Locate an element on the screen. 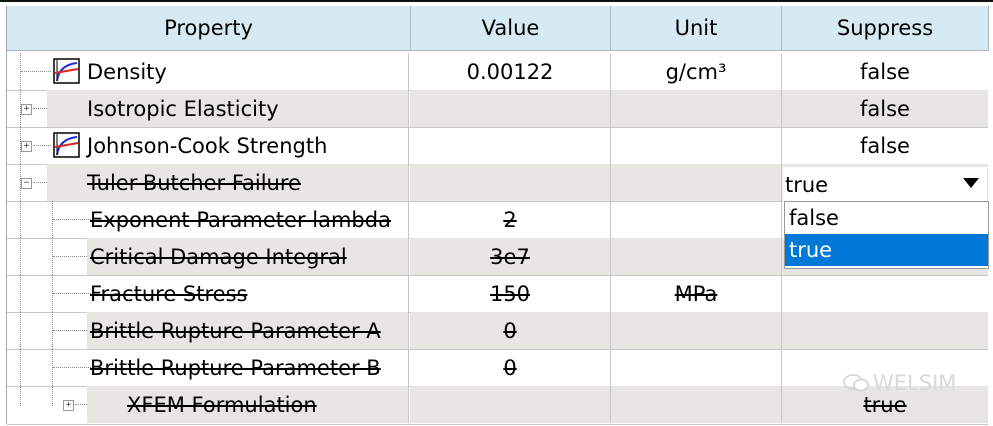 This screenshot has height=426, width=993. dropdown-arrow-icon is located at coordinates (971, 183).